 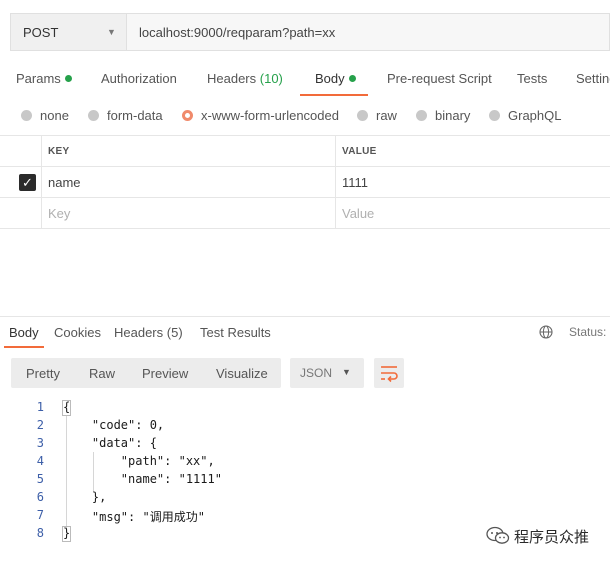 What do you see at coordinates (114, 425) in the screenshot?
I see `code-line: "code": 0,` at bounding box center [114, 425].